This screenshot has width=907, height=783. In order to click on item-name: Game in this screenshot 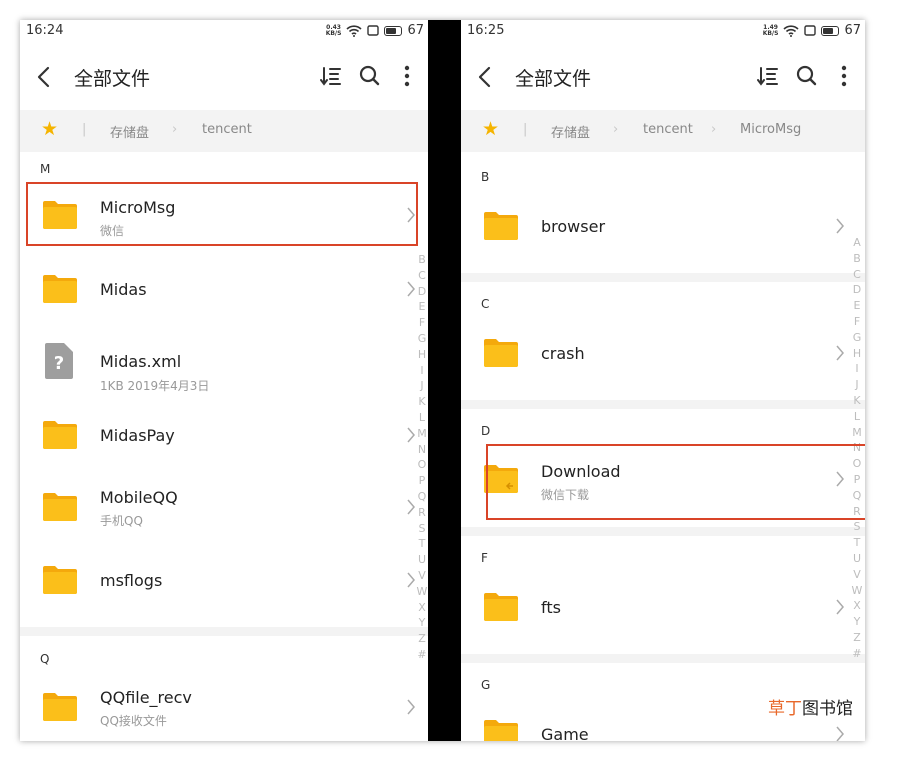, I will do `click(565, 733)`.